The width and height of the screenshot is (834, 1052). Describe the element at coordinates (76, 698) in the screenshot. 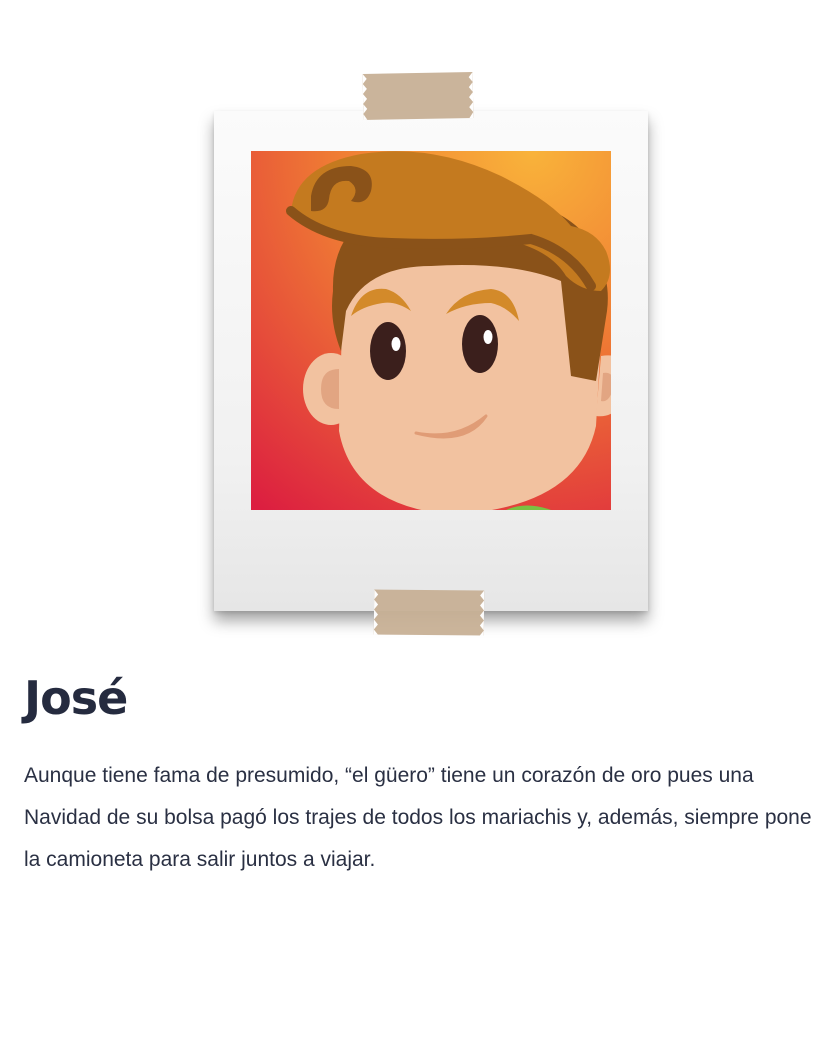

I see `character-name: José` at that location.